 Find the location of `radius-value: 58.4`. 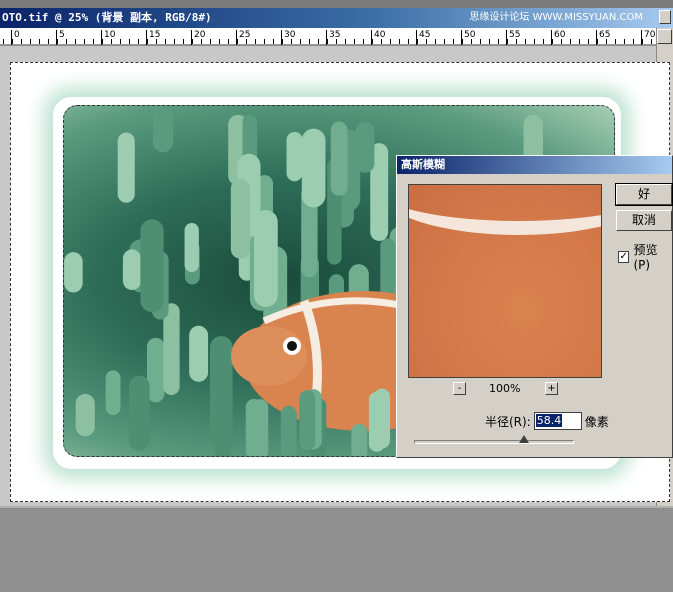

radius-value: 58.4 is located at coordinates (549, 420).